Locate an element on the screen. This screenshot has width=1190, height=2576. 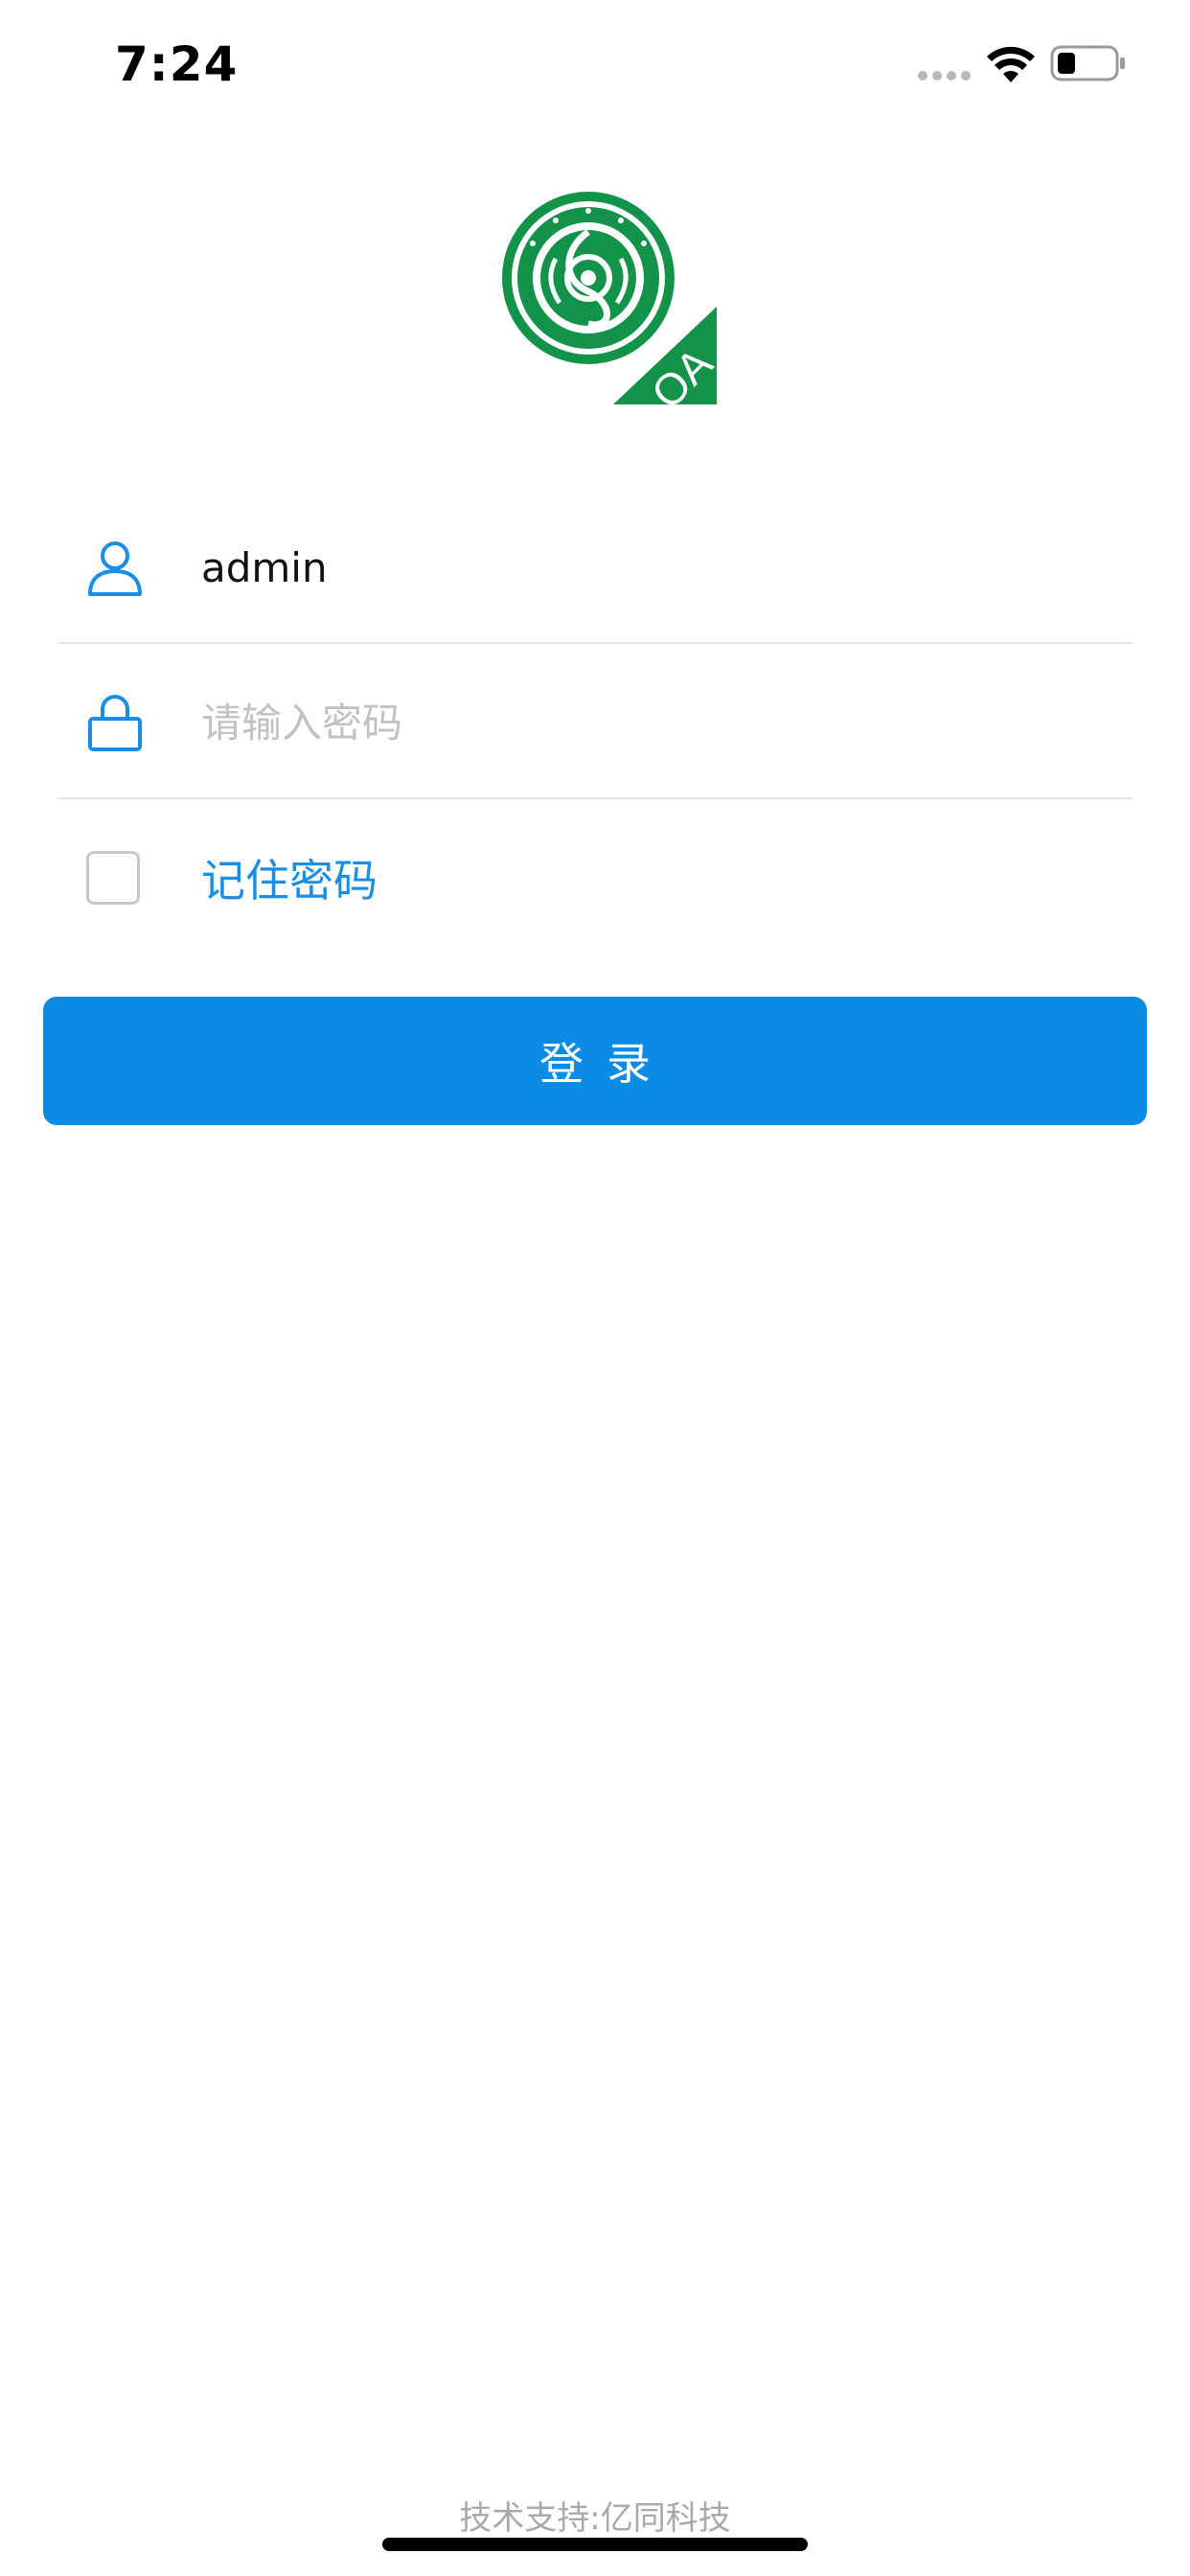
hospital-logo: OA is located at coordinates (607, 298).